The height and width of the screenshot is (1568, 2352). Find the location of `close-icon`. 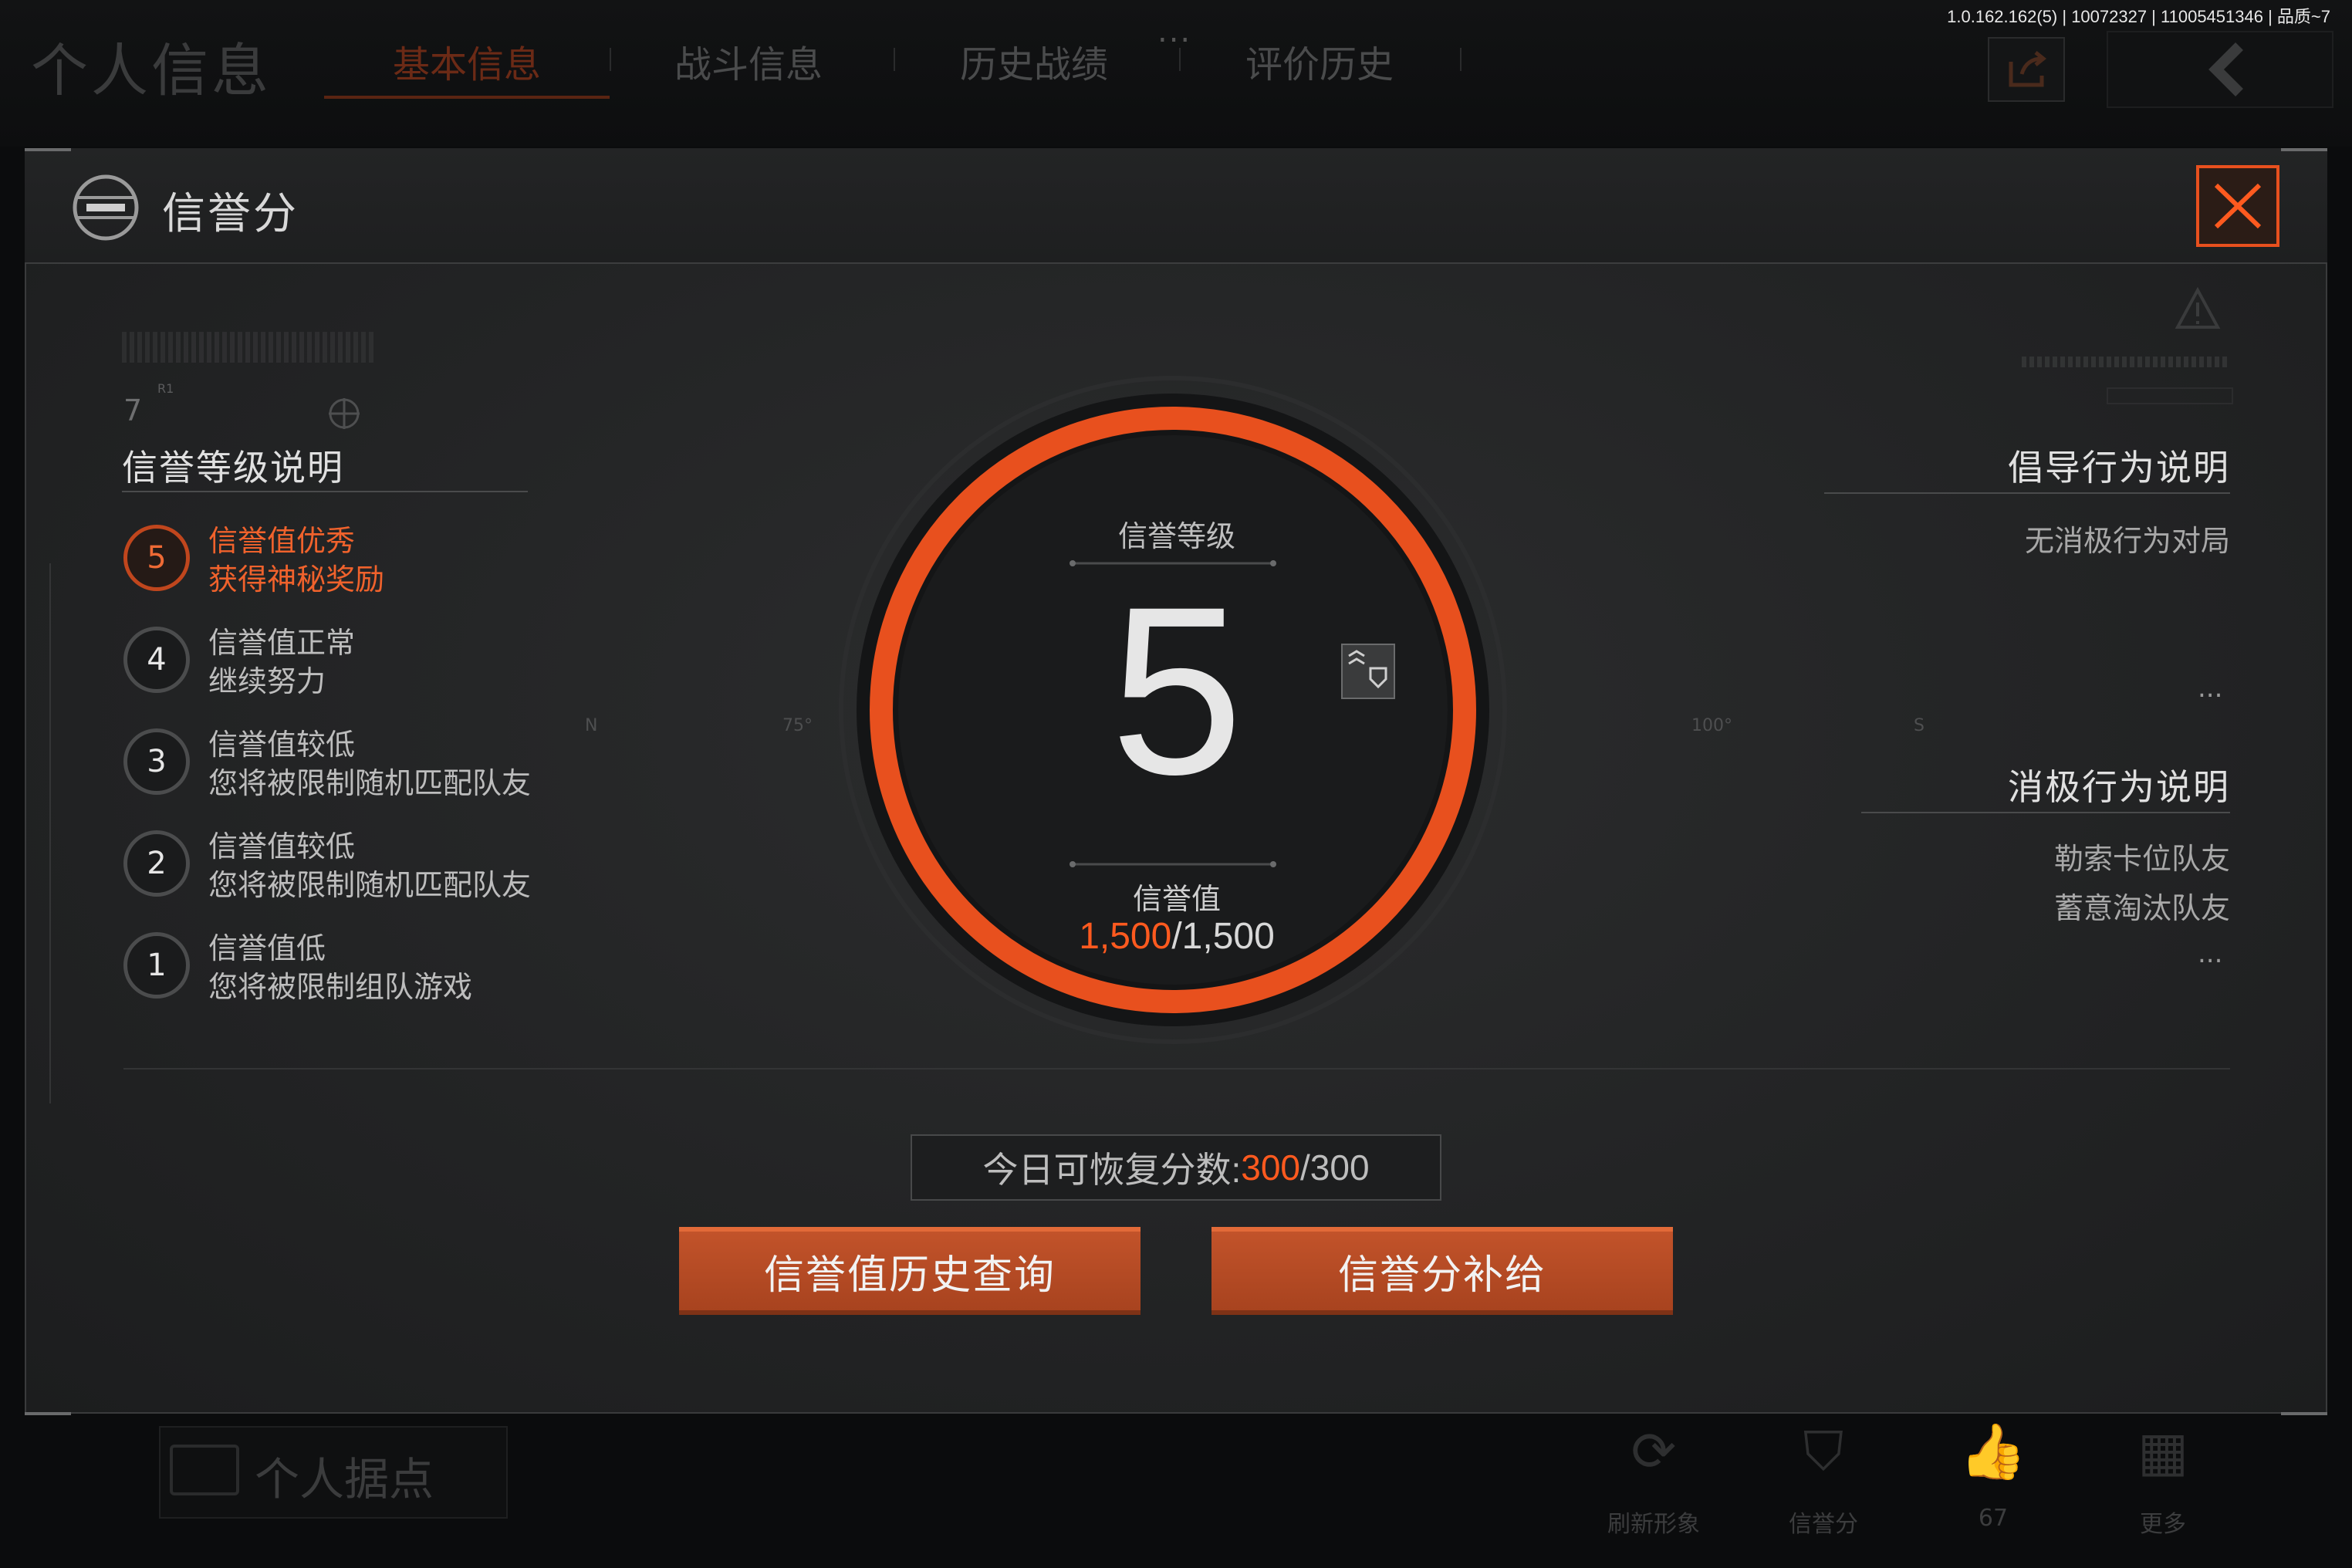

close-icon is located at coordinates (2238, 206).